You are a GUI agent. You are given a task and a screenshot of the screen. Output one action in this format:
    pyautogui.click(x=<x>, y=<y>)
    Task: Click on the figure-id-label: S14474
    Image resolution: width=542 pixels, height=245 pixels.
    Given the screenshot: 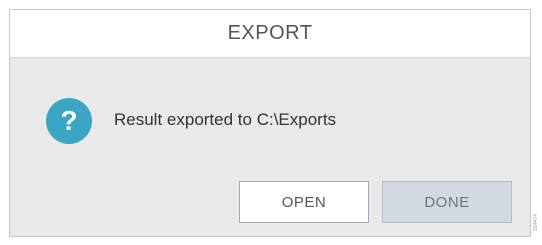 What is the action you would take?
    pyautogui.click(x=536, y=223)
    